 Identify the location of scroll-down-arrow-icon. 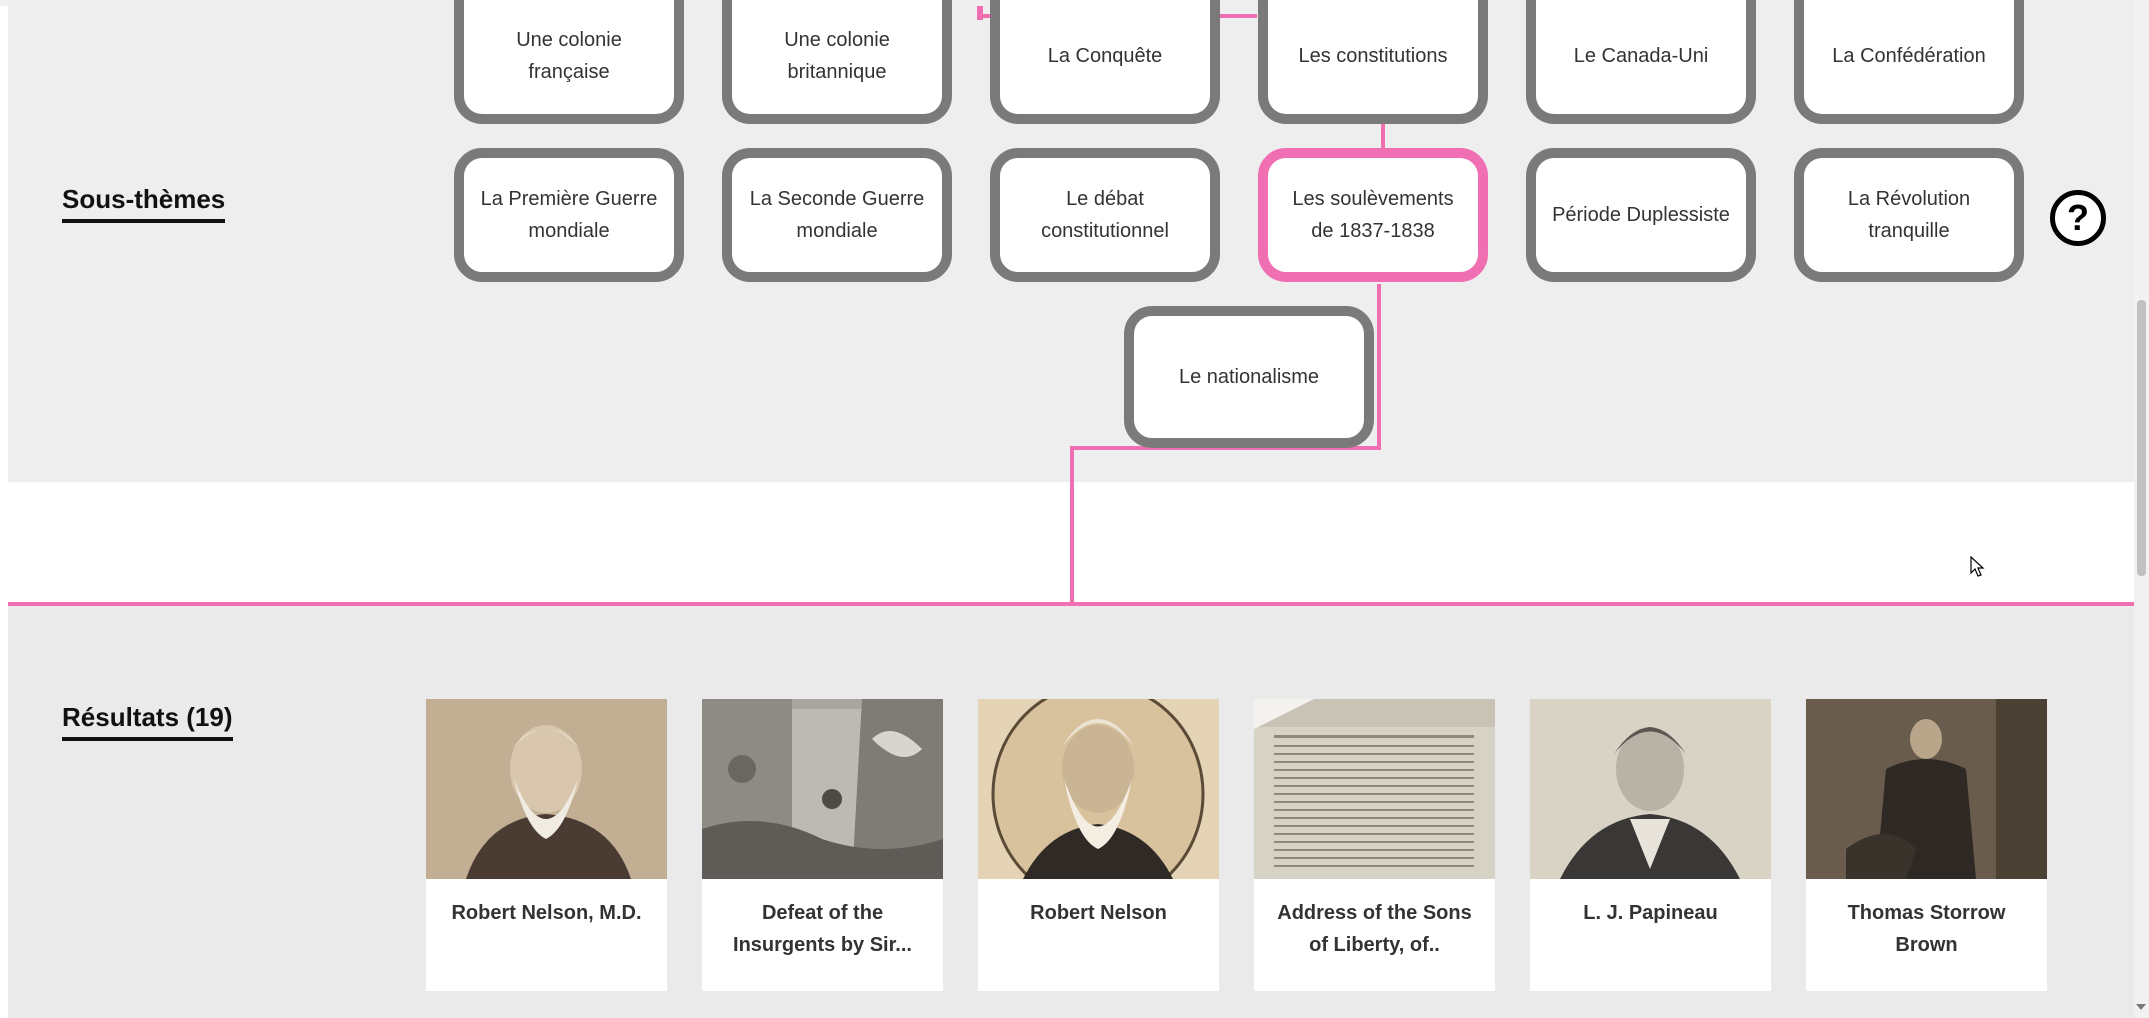
(2141, 1007).